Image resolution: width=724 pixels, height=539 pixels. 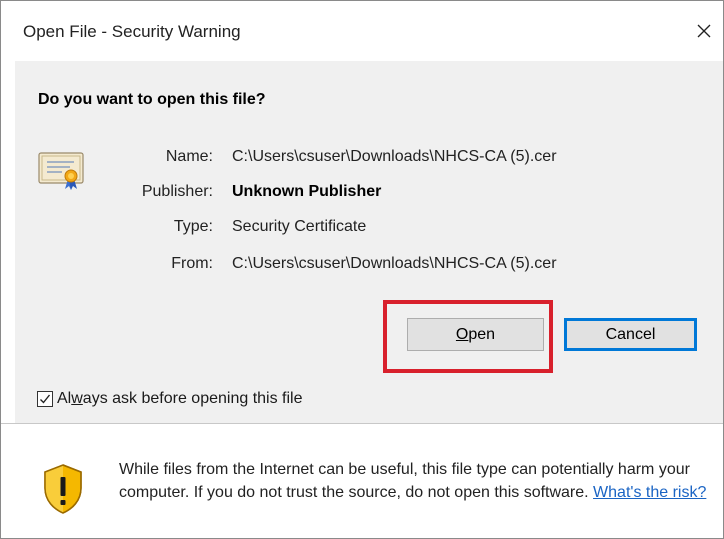 I want to click on prompt-question: Do you want to open this file?, so click(x=152, y=99).